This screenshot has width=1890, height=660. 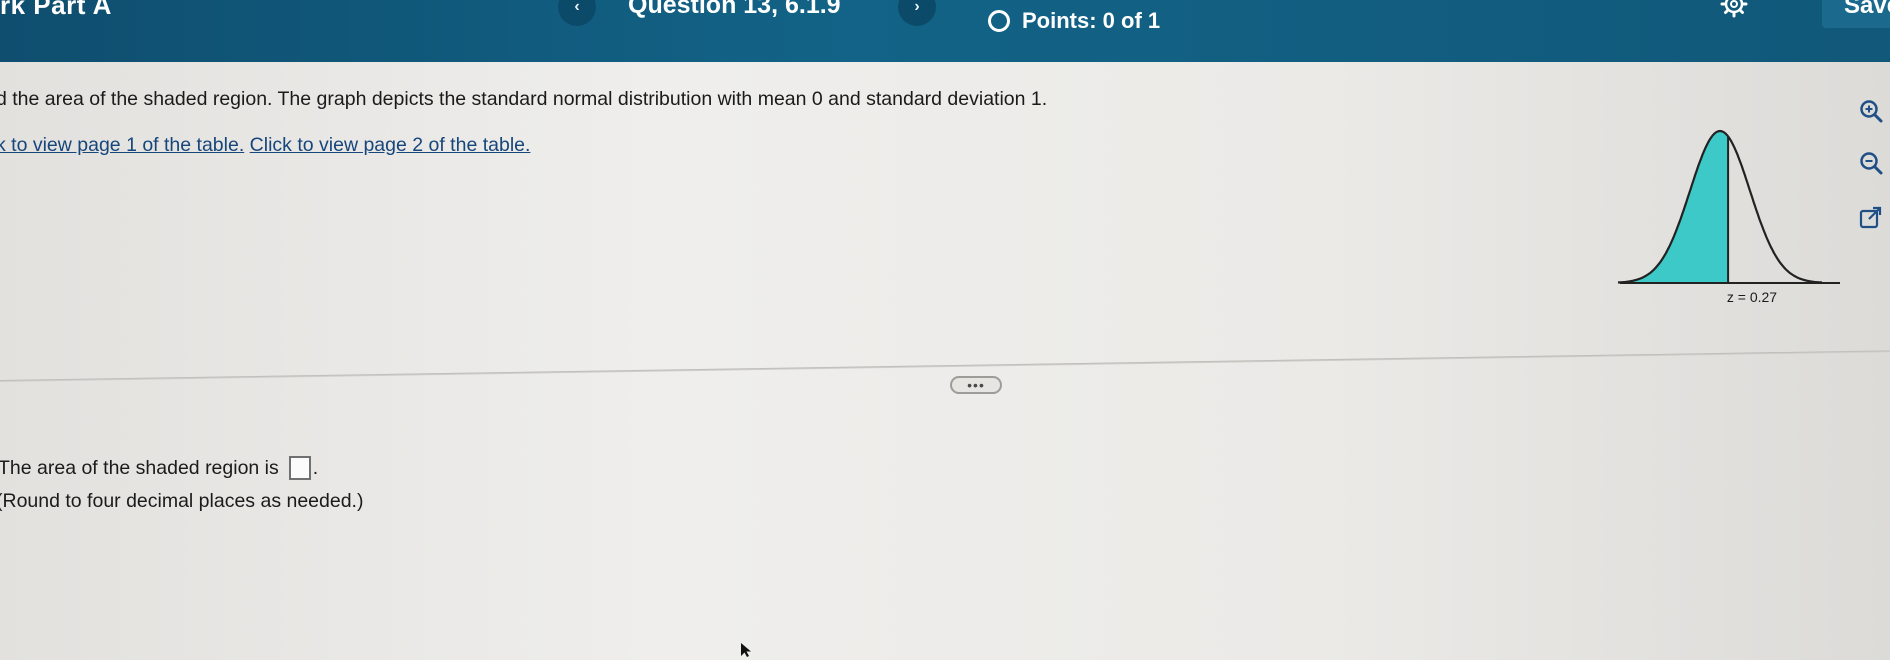 What do you see at coordinates (746, 650) in the screenshot?
I see `mouse-cursor-icon` at bounding box center [746, 650].